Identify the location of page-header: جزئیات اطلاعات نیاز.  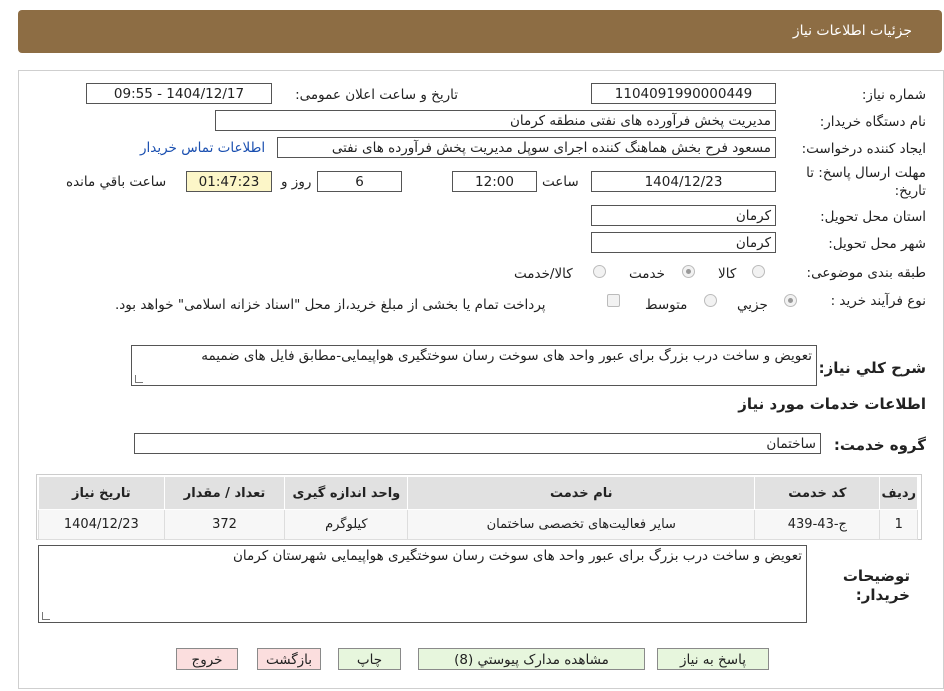
(480, 31).